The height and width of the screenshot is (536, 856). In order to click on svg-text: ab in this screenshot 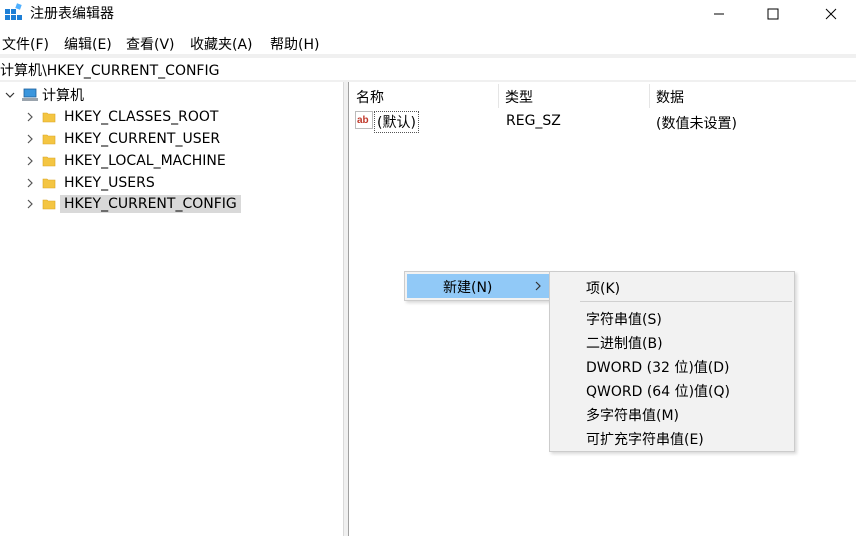, I will do `click(363, 120)`.